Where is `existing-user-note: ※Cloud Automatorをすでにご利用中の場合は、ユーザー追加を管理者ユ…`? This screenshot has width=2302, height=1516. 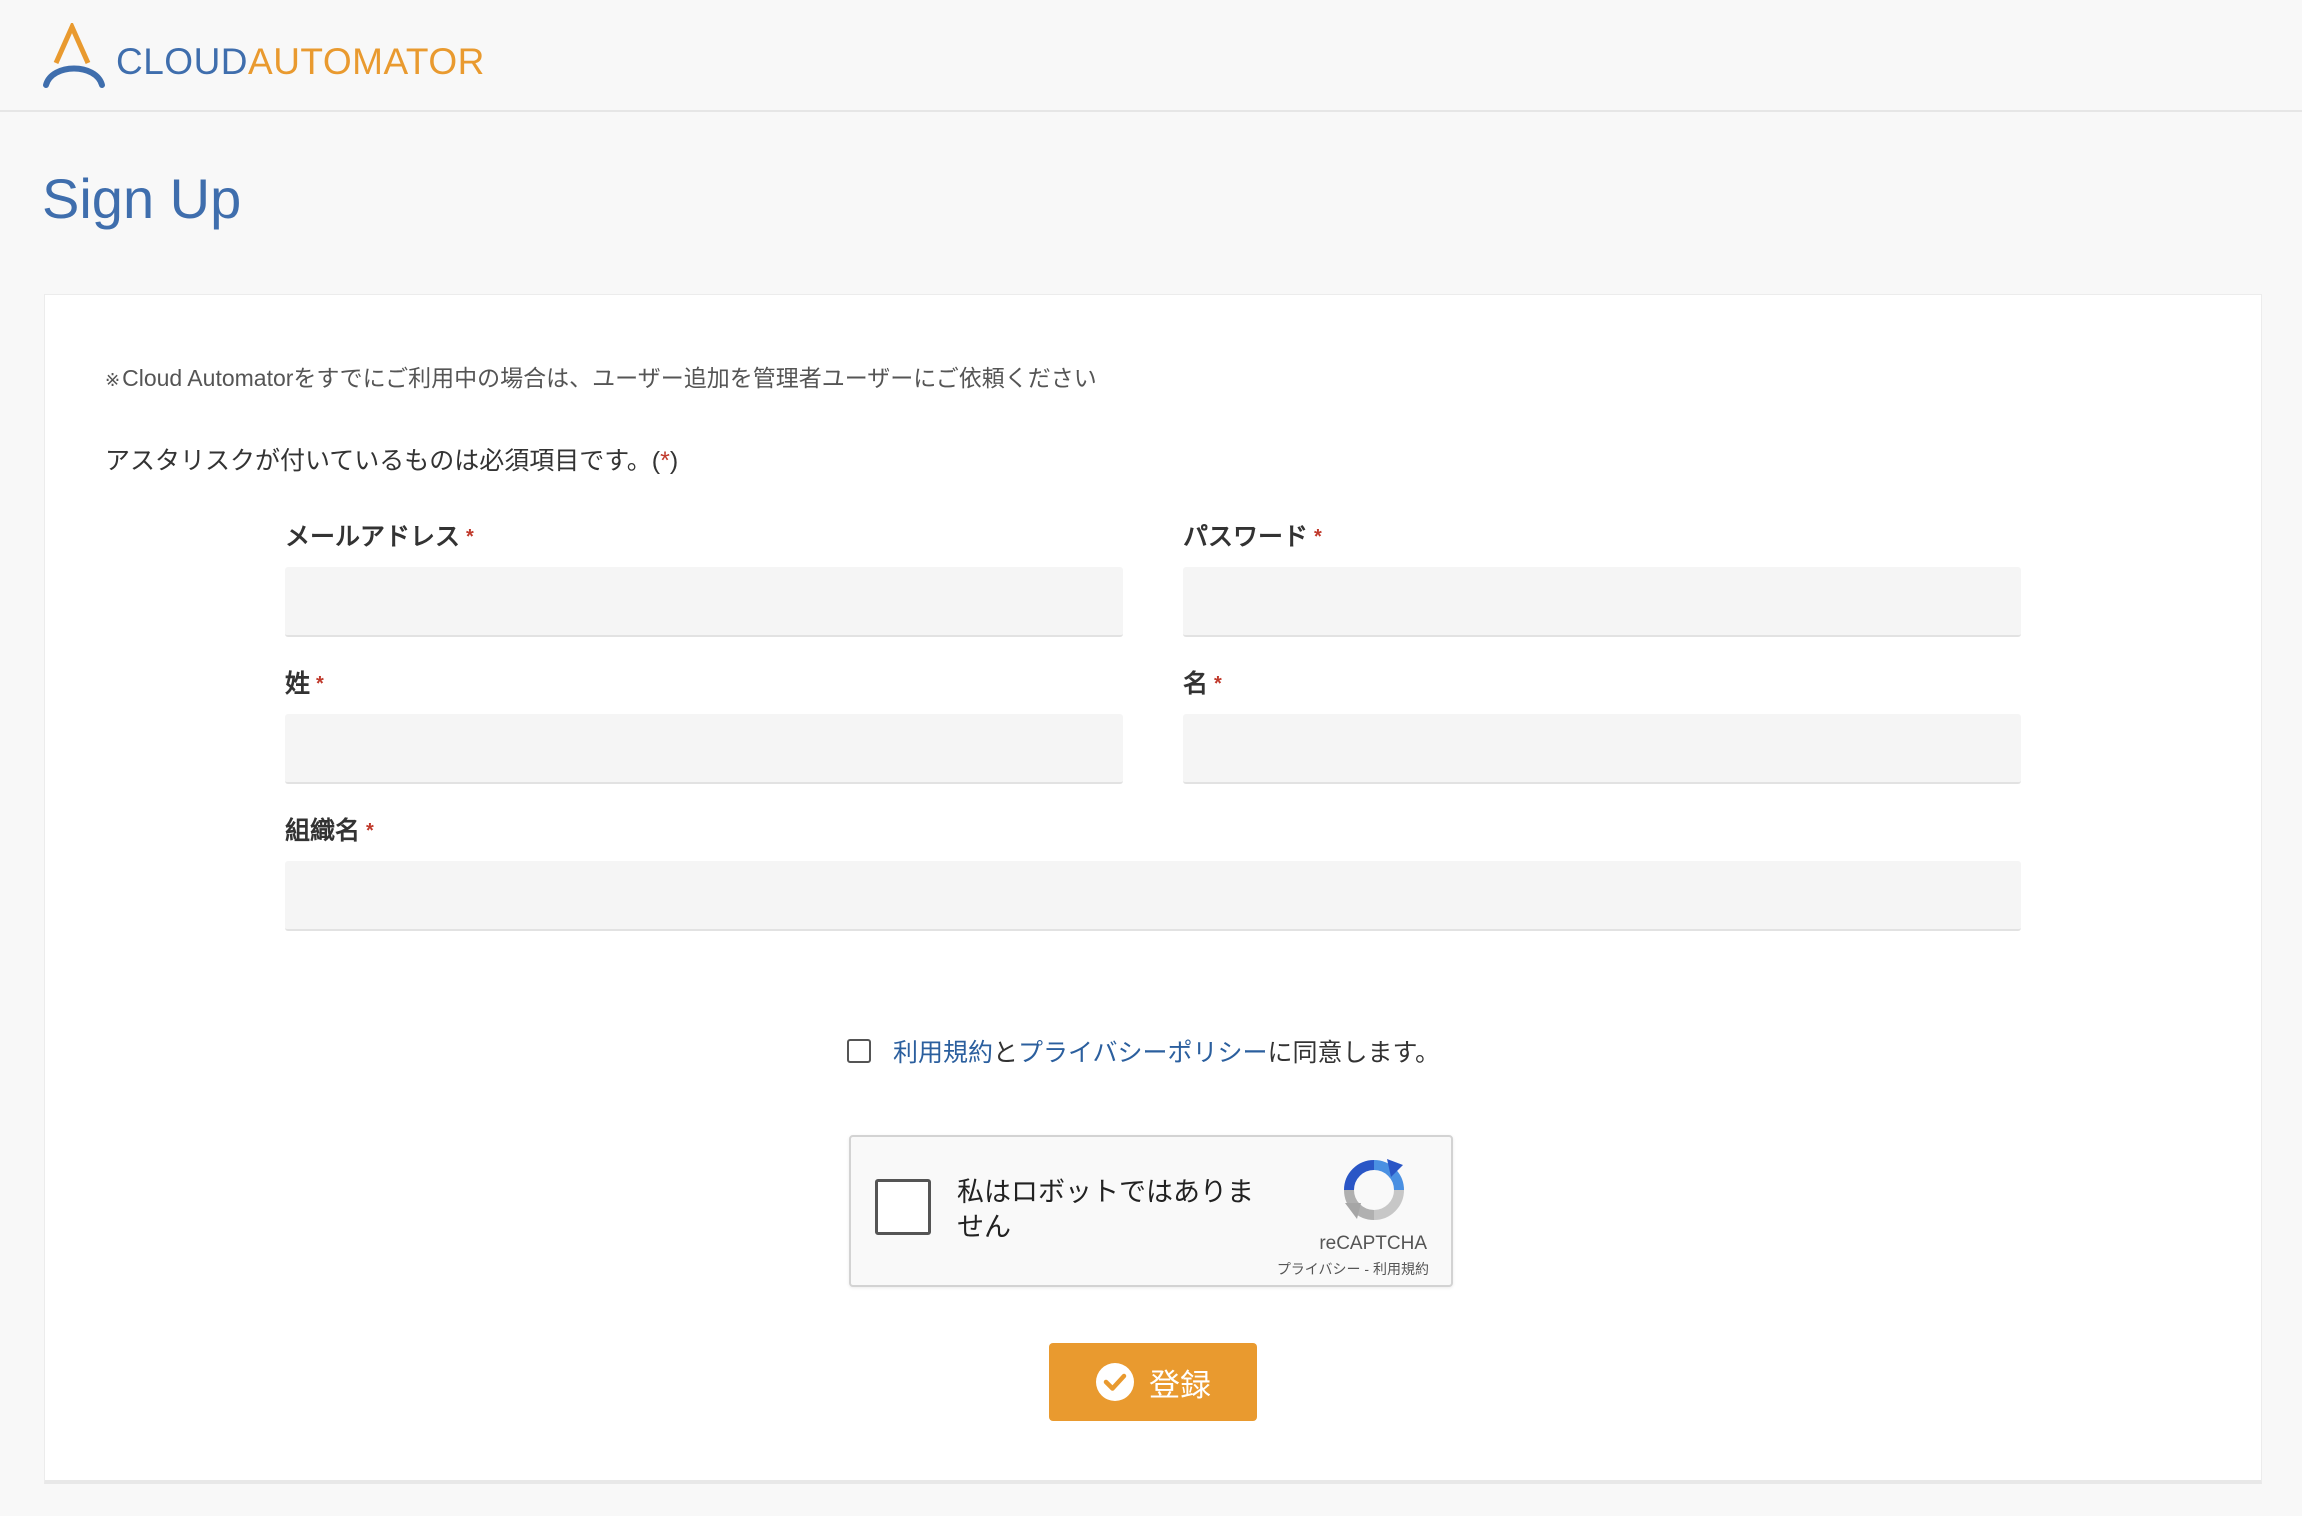 existing-user-note: ※Cloud Automatorをすでにご利用中の場合は、ユーザー追加を管理者ユ… is located at coordinates (601, 376).